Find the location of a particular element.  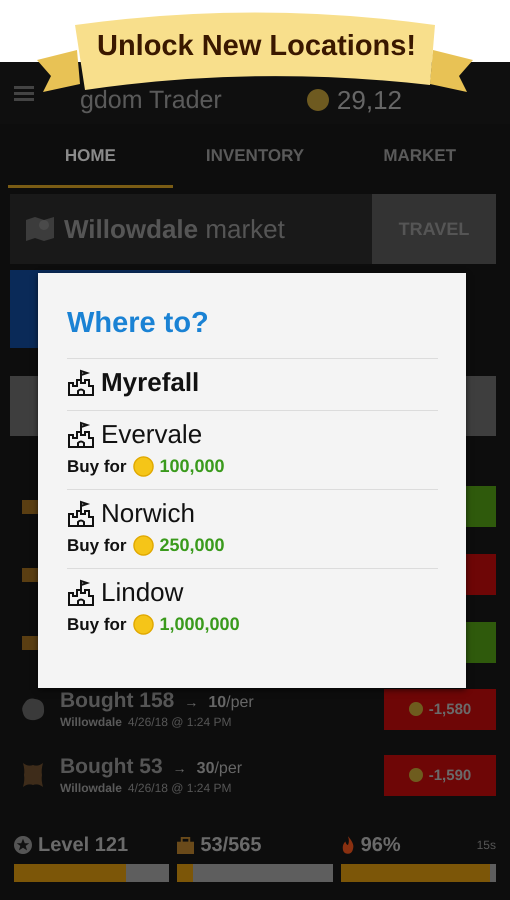

fur-icon is located at coordinates (33, 709).